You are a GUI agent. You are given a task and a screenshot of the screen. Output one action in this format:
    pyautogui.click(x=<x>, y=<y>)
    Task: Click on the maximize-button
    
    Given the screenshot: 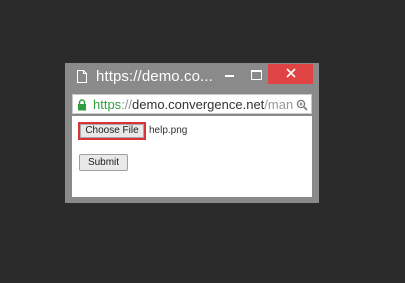 What is the action you would take?
    pyautogui.click(x=256, y=75)
    